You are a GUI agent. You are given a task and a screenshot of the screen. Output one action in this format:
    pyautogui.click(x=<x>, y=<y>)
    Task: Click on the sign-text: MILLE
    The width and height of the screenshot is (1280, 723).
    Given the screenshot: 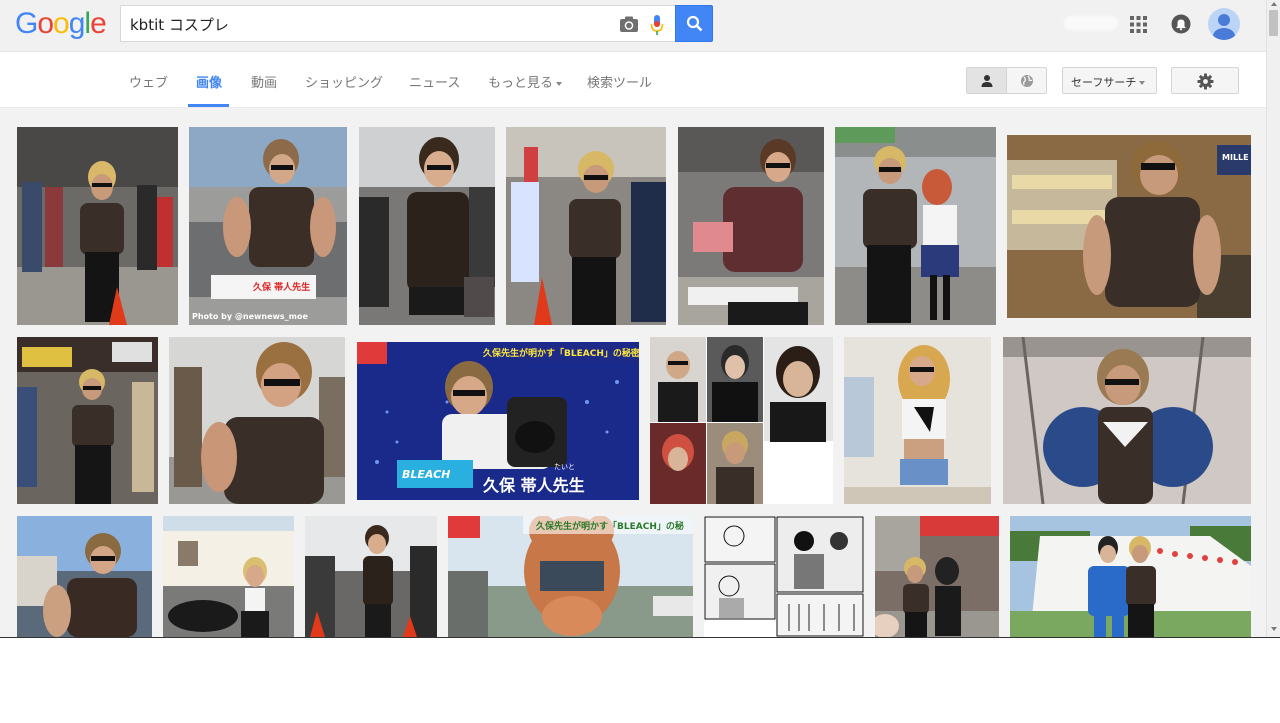 What is the action you would take?
    pyautogui.click(x=1235, y=157)
    